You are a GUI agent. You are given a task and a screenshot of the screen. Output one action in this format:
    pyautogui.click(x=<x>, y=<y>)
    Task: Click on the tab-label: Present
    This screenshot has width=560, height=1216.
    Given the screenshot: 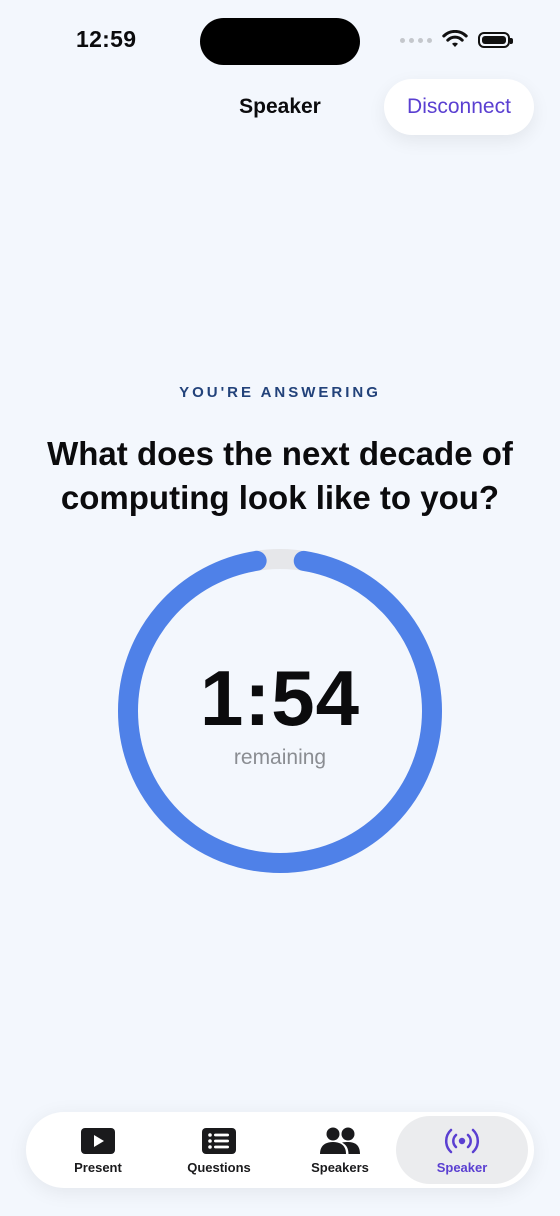 What is the action you would take?
    pyautogui.click(x=98, y=1167)
    